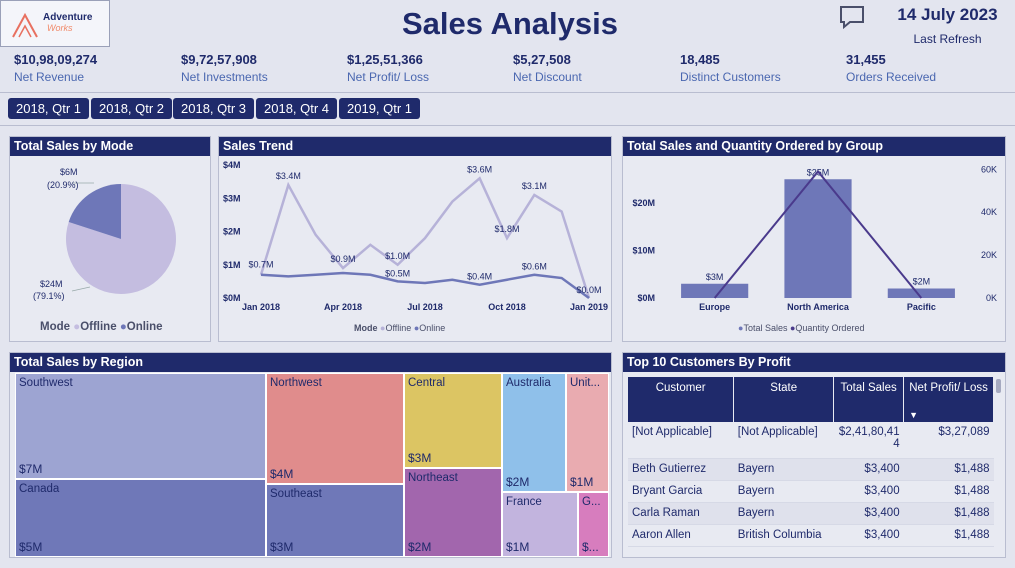 This screenshot has height=568, width=1015. I want to click on x-tick-label: Pacific, so click(921, 307).